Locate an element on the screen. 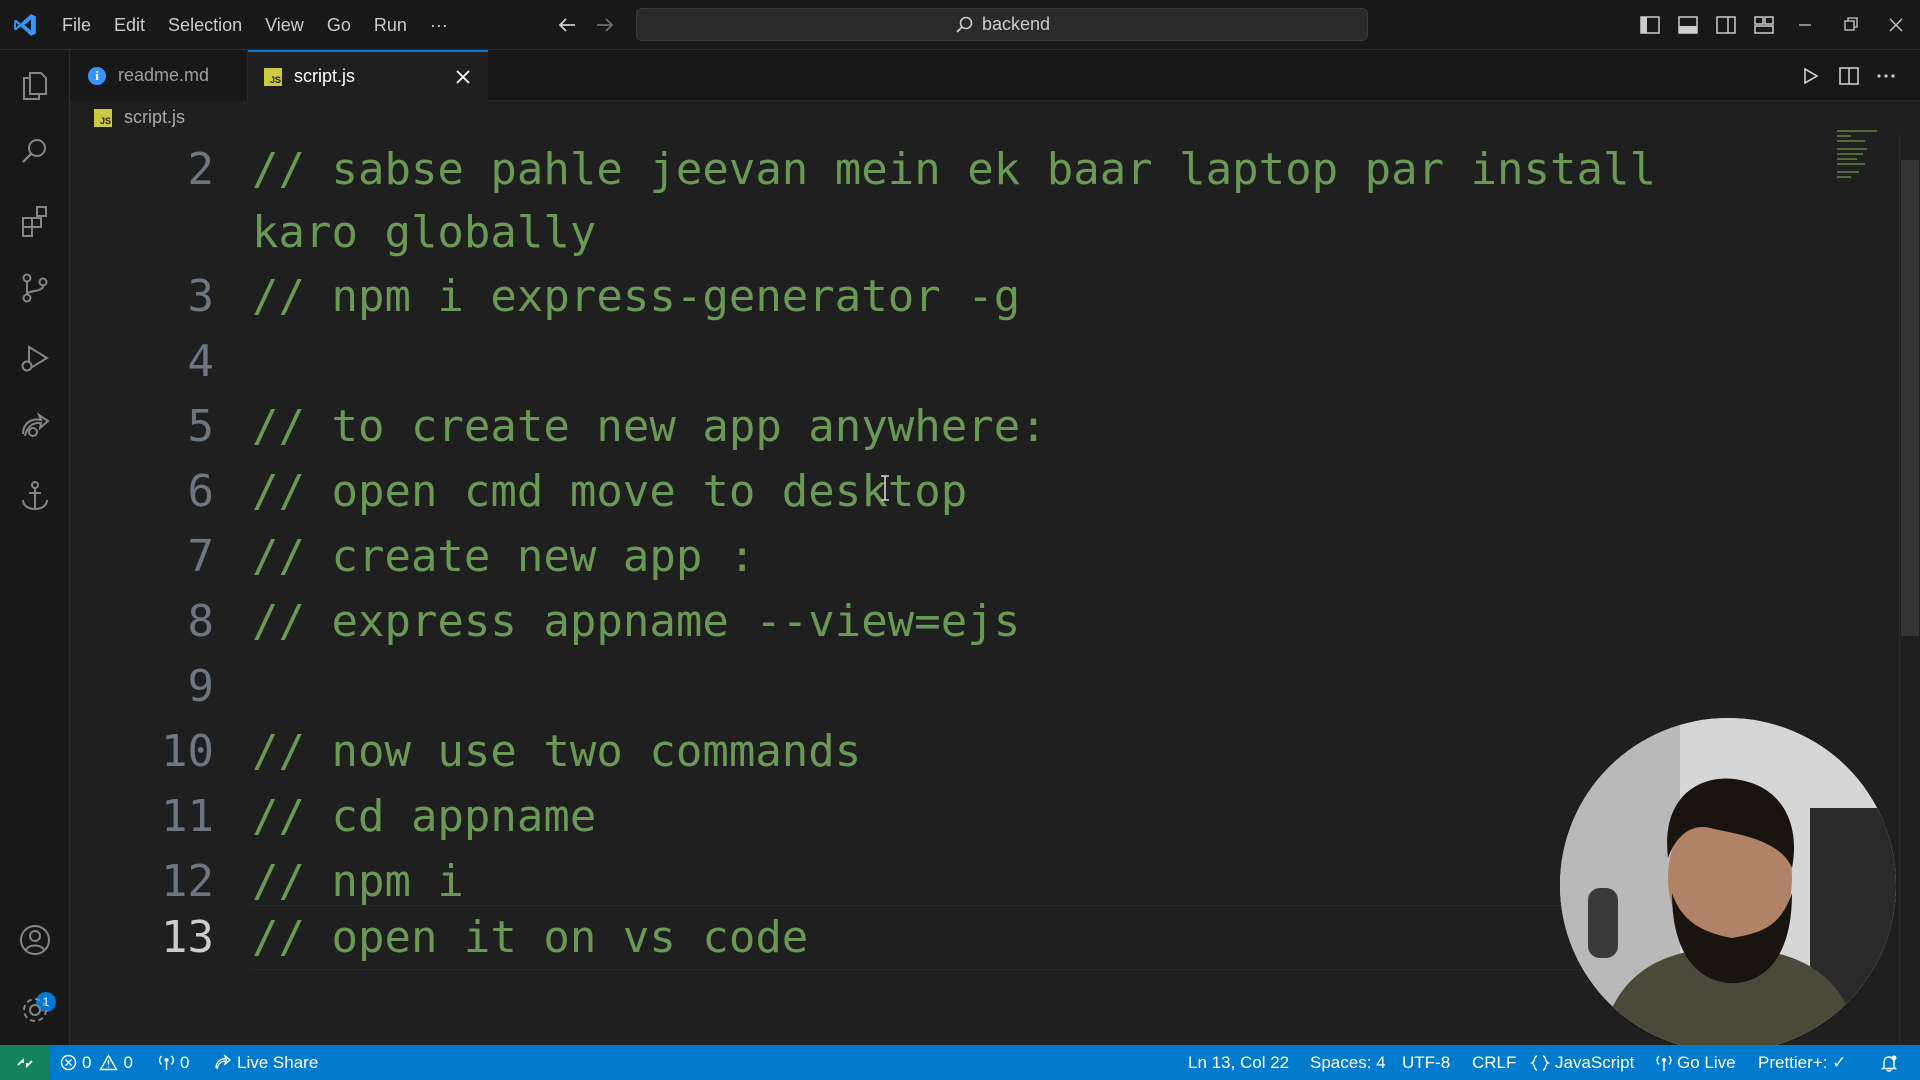 The image size is (1920, 1080). menu-selection: Selection is located at coordinates (205, 25).